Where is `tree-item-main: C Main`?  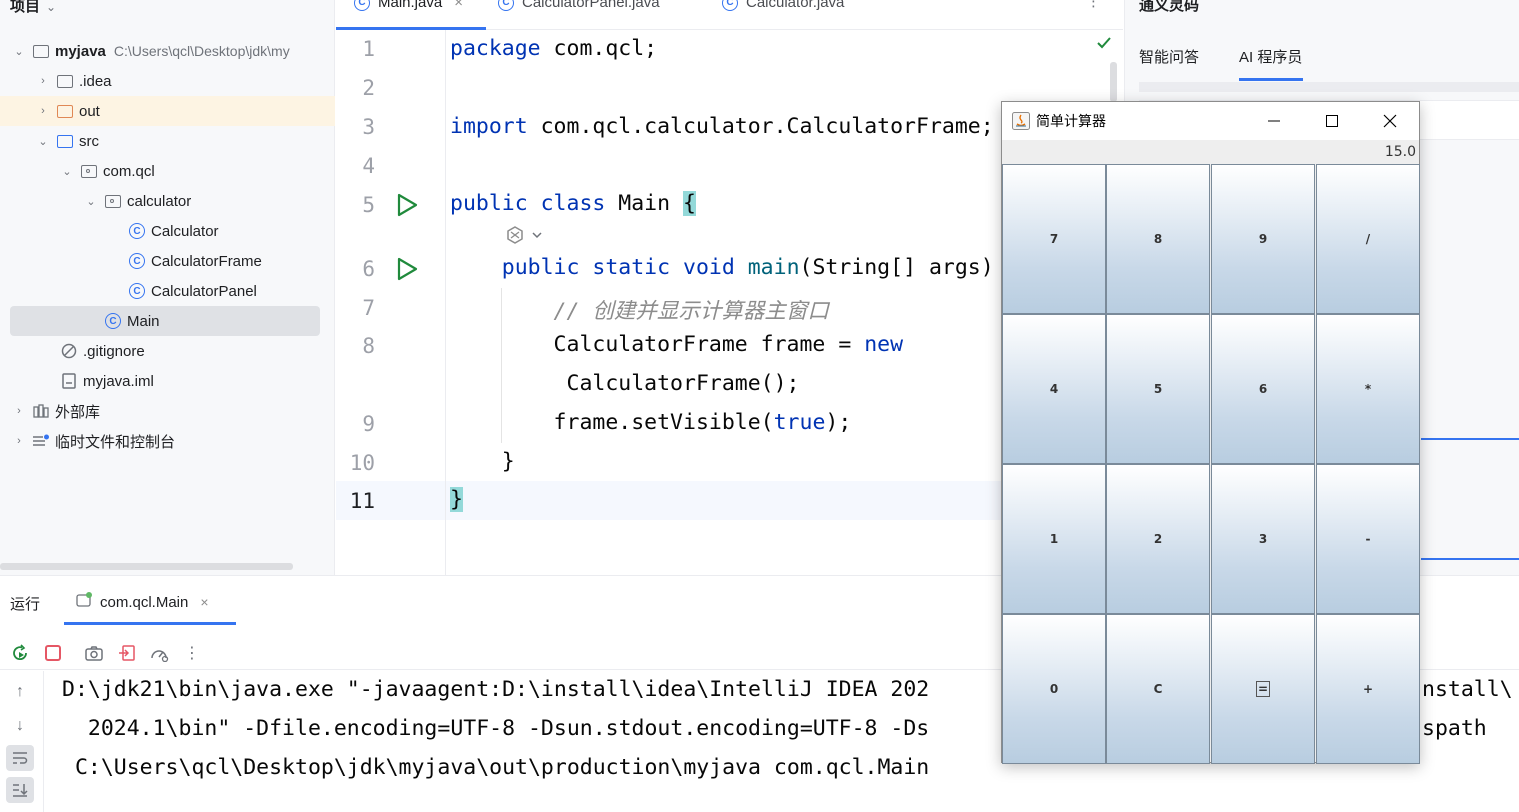 tree-item-main: C Main is located at coordinates (165, 321).